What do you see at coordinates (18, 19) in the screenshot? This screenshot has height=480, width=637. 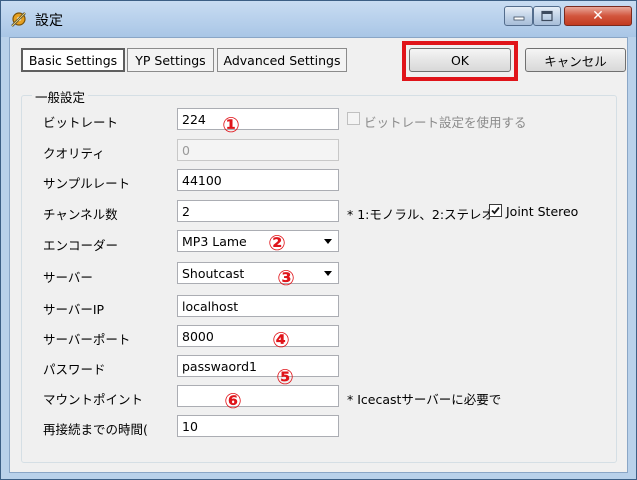 I see `gear-pencil-icon` at bounding box center [18, 19].